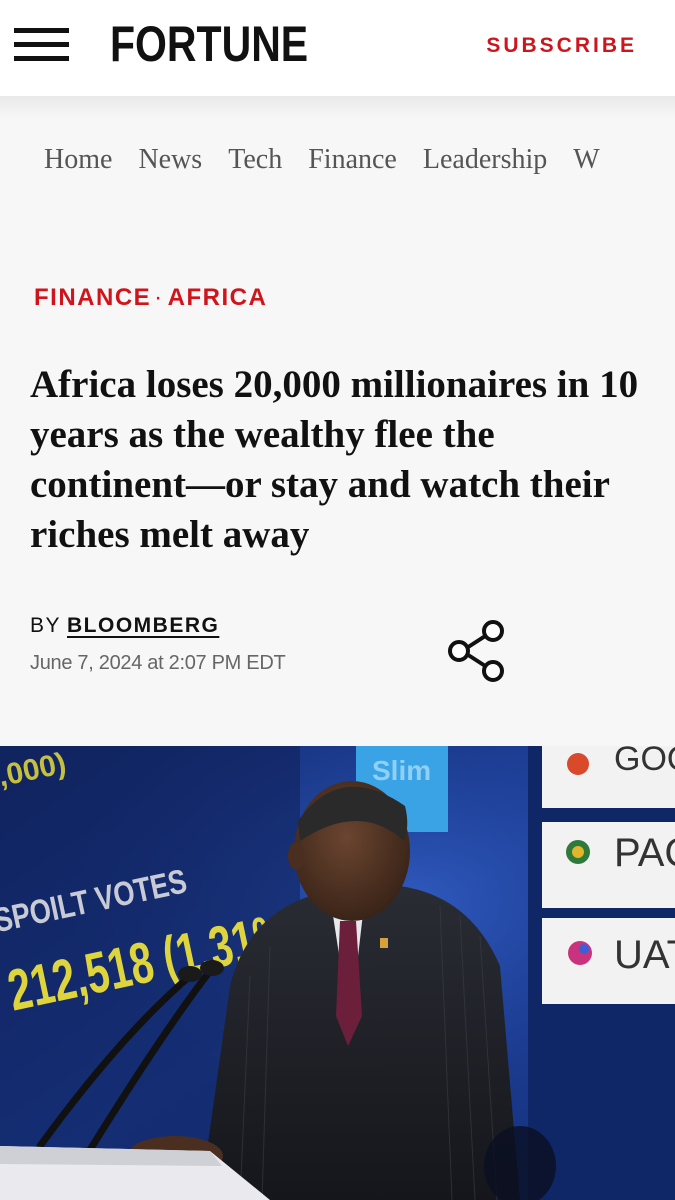  I want to click on fortune-logo: FORTUNE, so click(209, 44).